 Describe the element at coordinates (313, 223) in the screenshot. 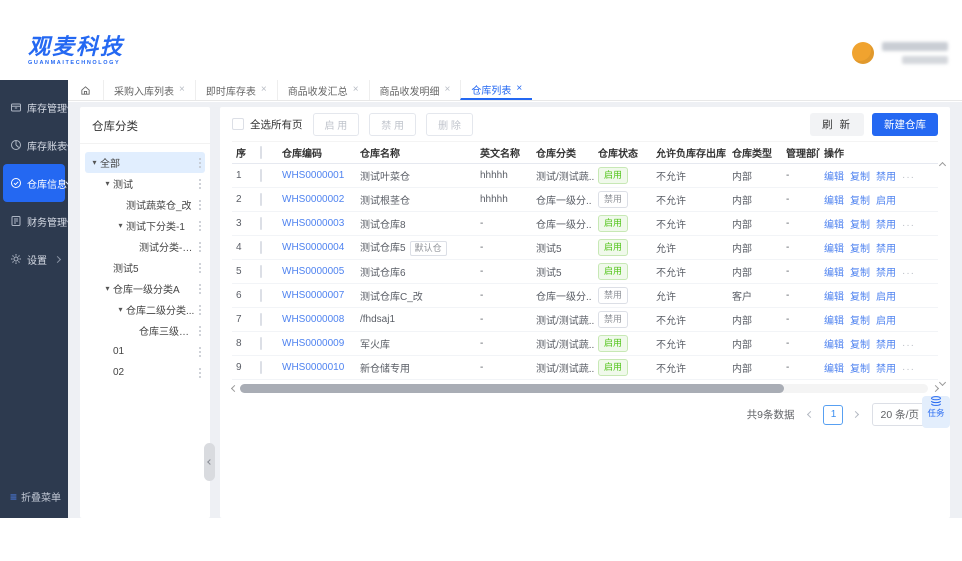

I see `warehouse-code-link: WHS0000003` at that location.